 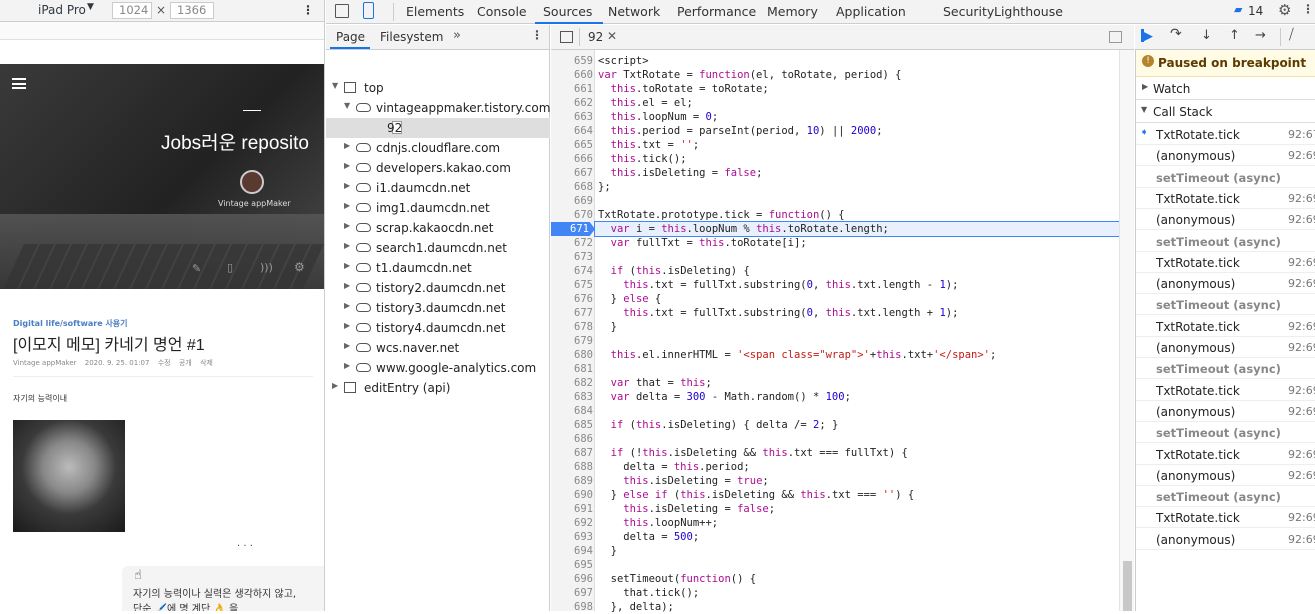 I want to click on settings-gear-icon: ⚙, so click(x=1284, y=10).